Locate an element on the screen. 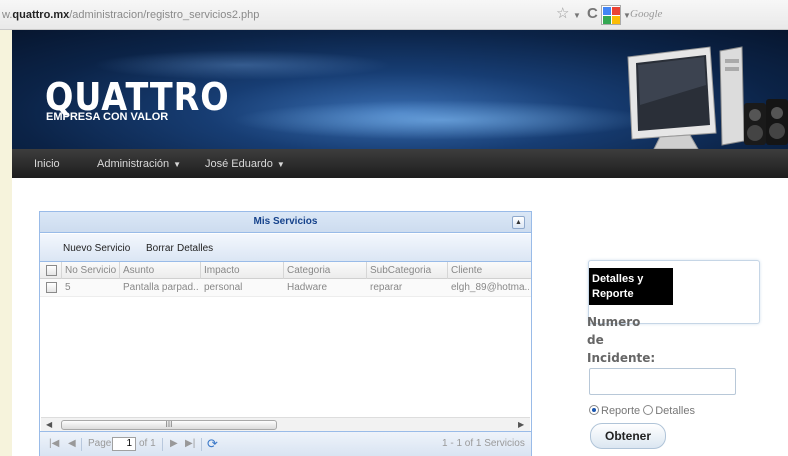 This screenshot has width=788, height=456. computer-image is located at coordinates (707, 97).